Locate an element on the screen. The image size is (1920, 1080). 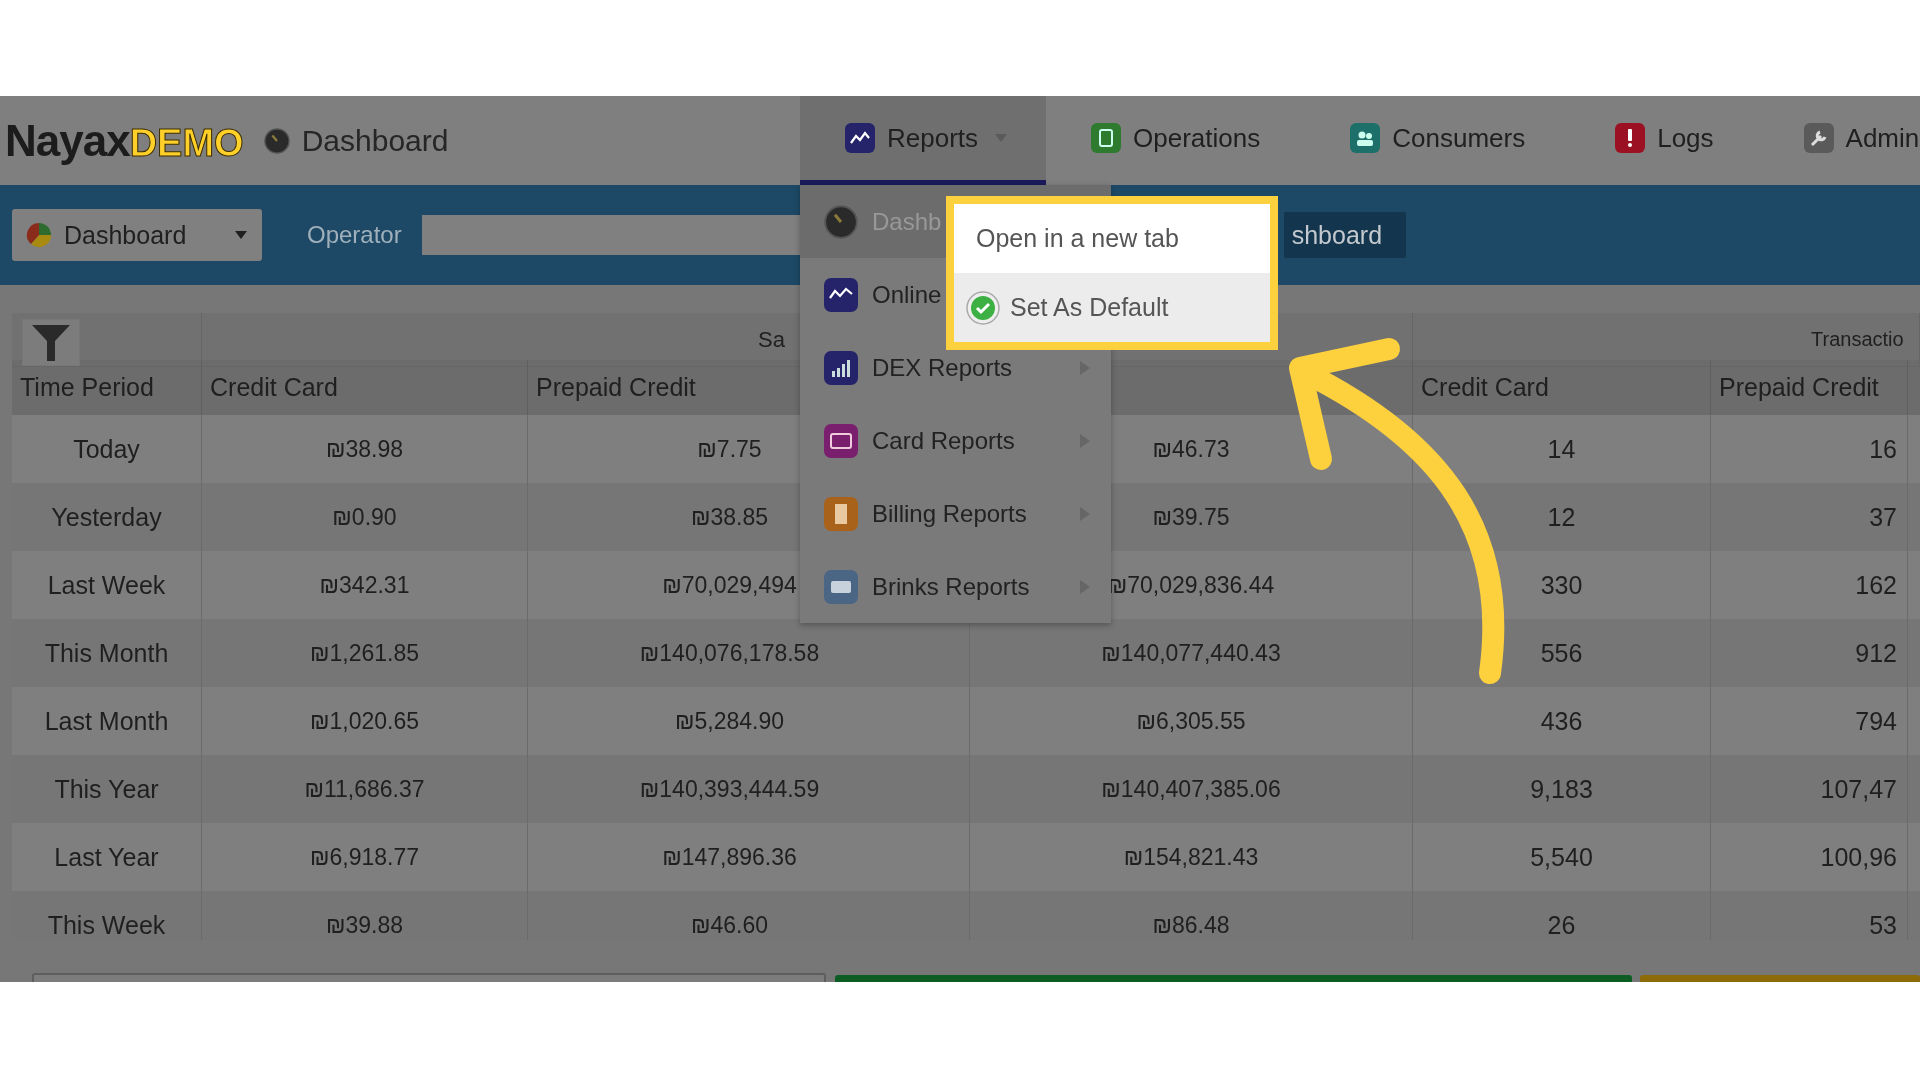
group-header: Transactio is located at coordinates (1857, 339).